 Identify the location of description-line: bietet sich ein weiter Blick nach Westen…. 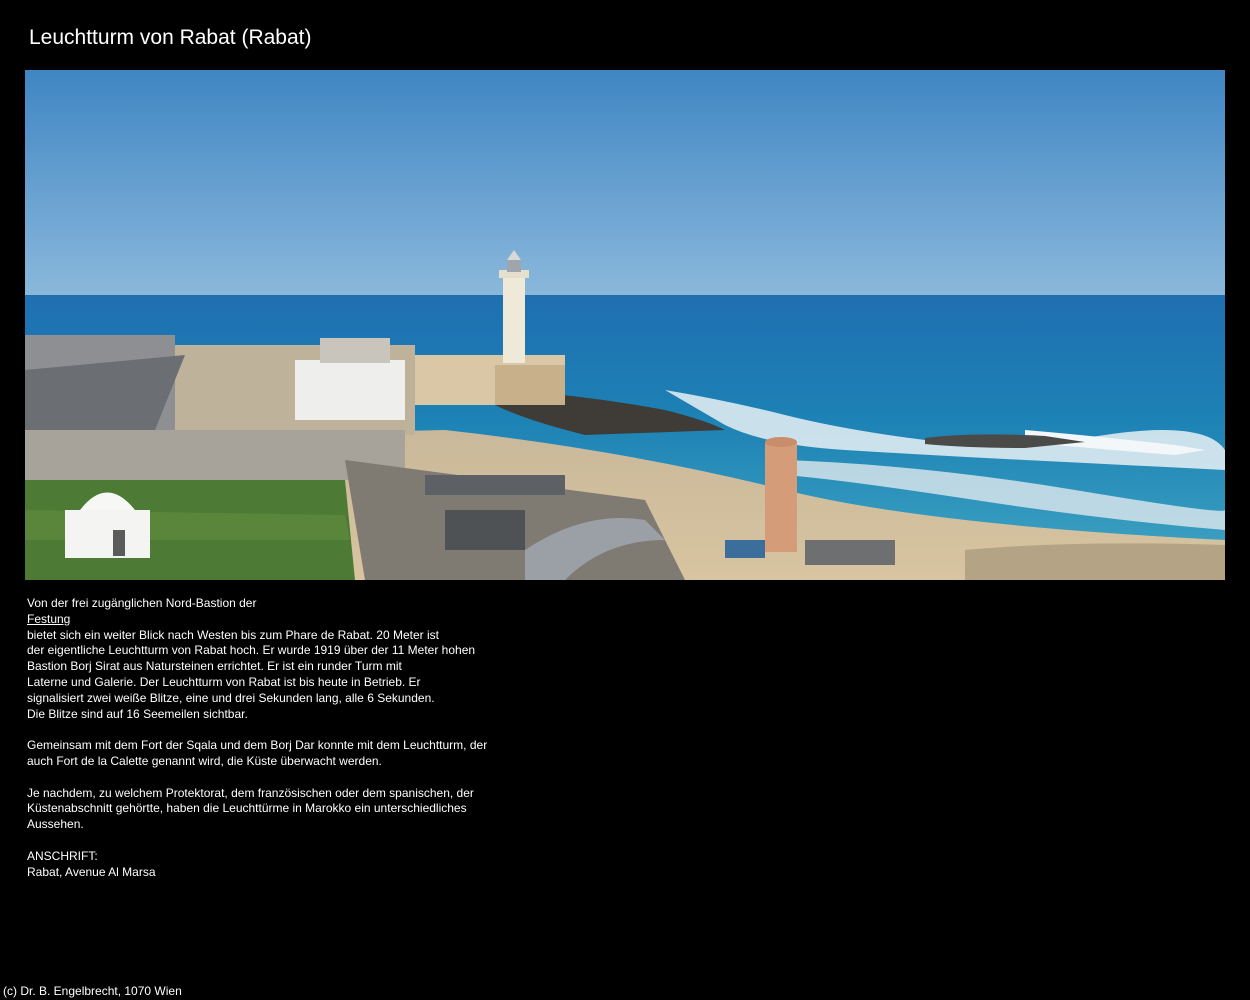
(233, 634).